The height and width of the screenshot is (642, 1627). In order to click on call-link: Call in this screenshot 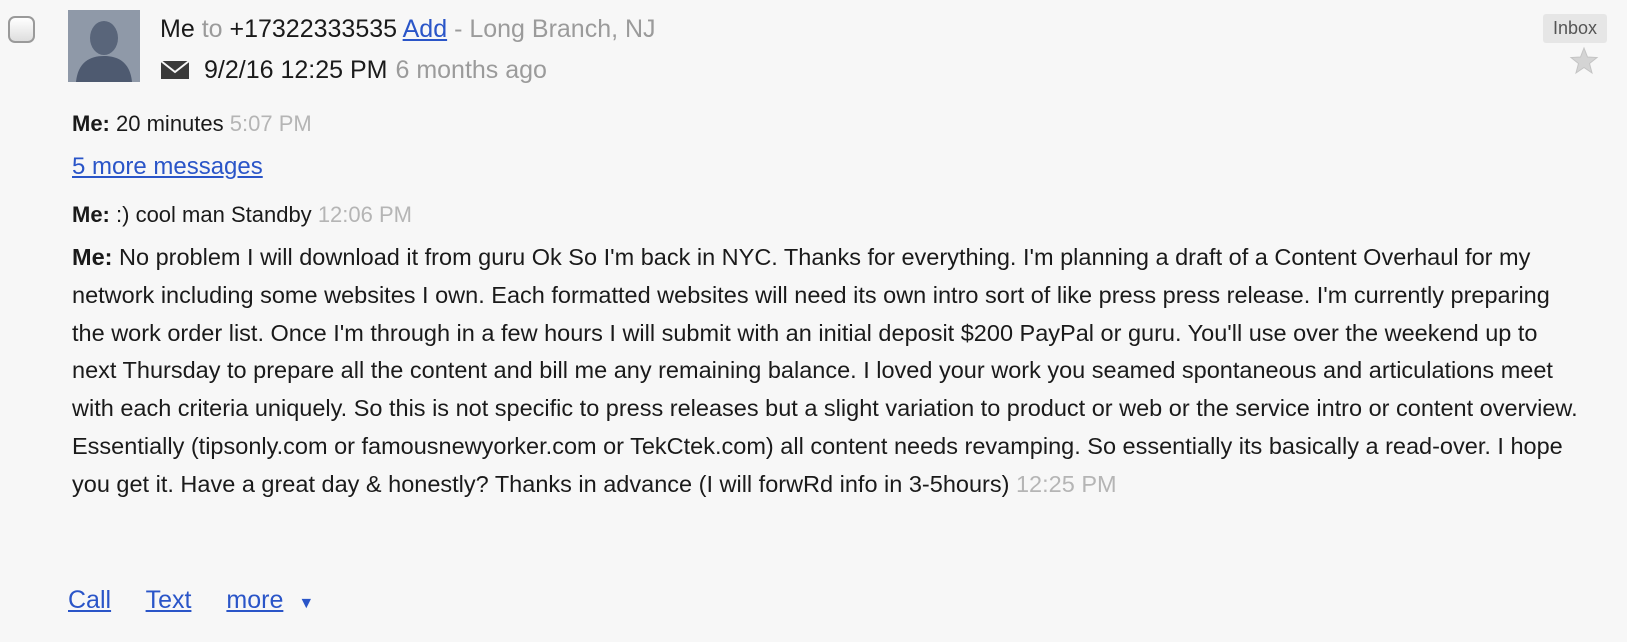, I will do `click(89, 600)`.